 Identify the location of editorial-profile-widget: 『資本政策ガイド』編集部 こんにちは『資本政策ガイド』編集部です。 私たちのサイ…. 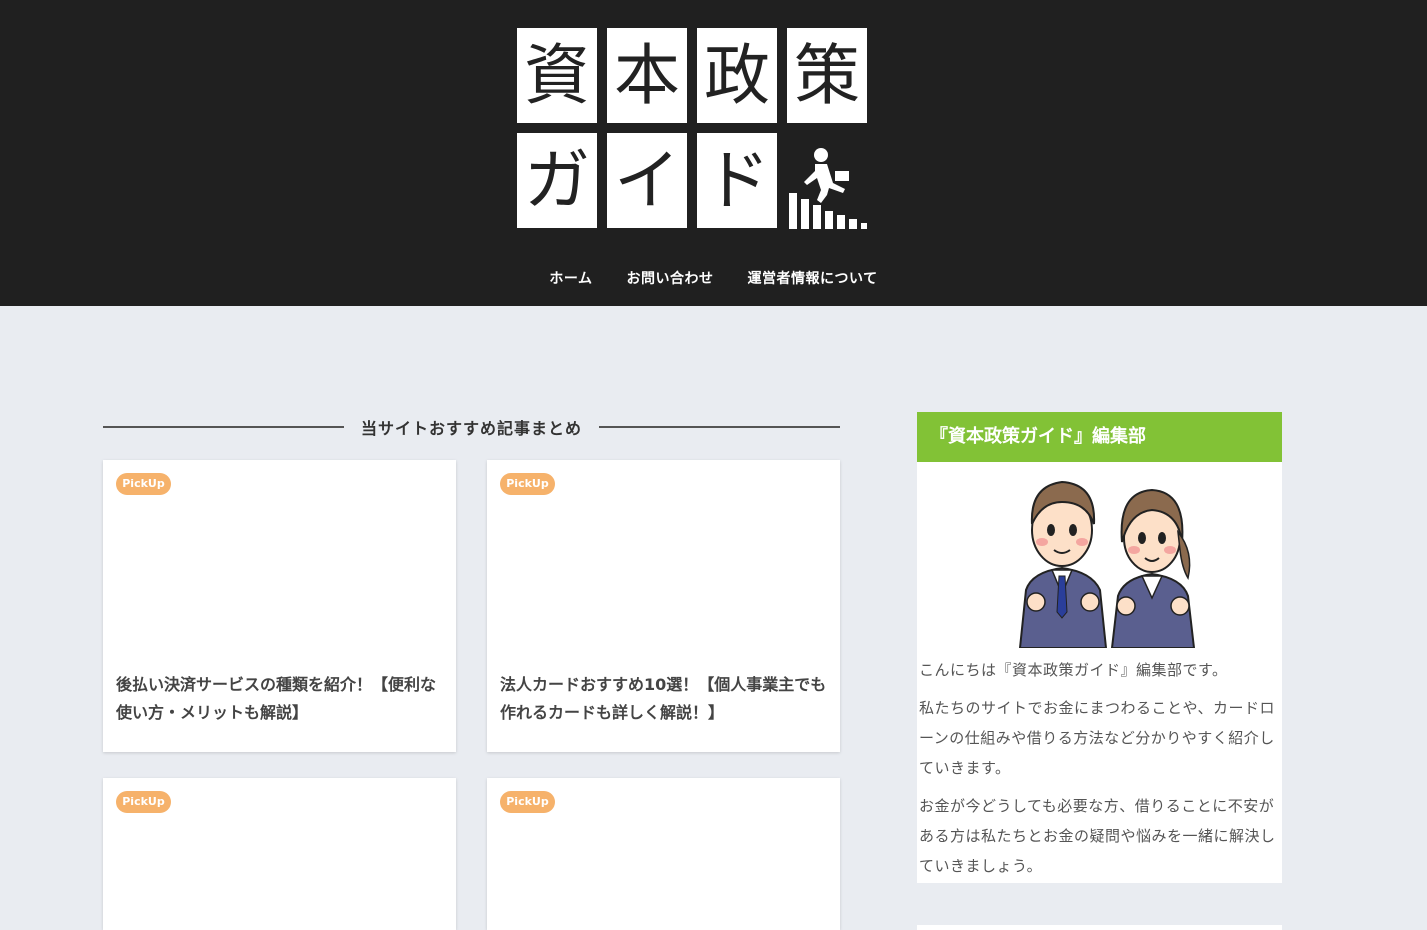
(1099, 647).